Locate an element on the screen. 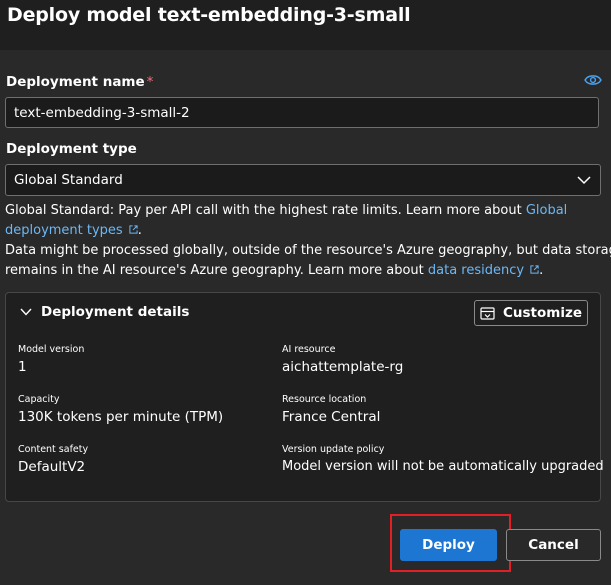 This screenshot has width=611, height=585. chevron-down-icon is located at coordinates (584, 180).